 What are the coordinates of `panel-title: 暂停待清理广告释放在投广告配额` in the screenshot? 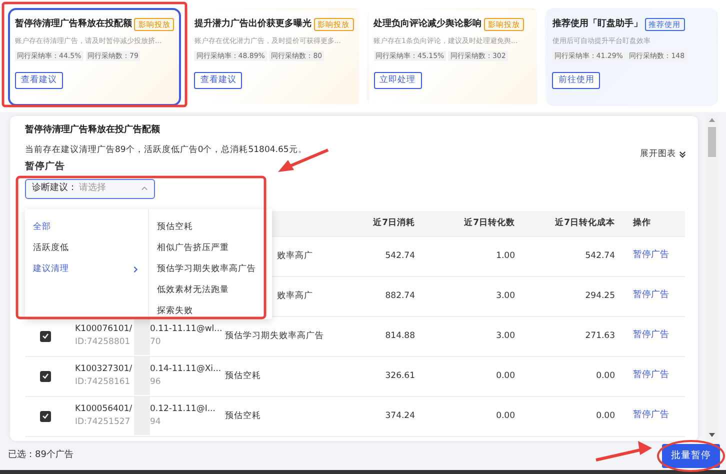 It's located at (93, 130).